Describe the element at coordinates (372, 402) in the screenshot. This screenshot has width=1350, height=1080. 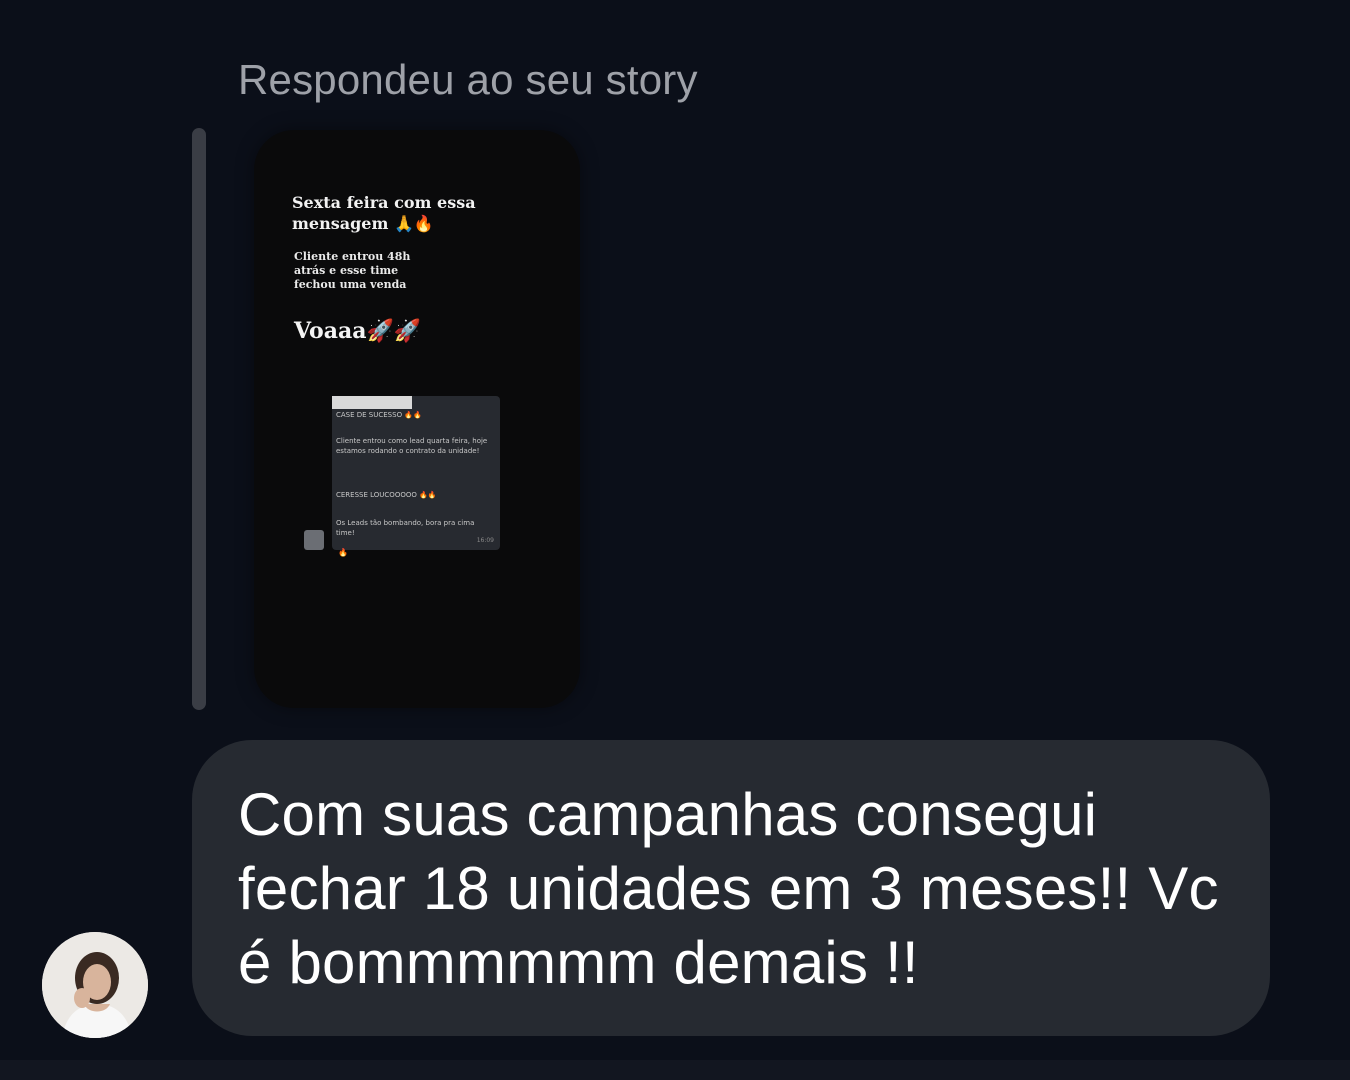
I see `screenshot-header-bar` at that location.